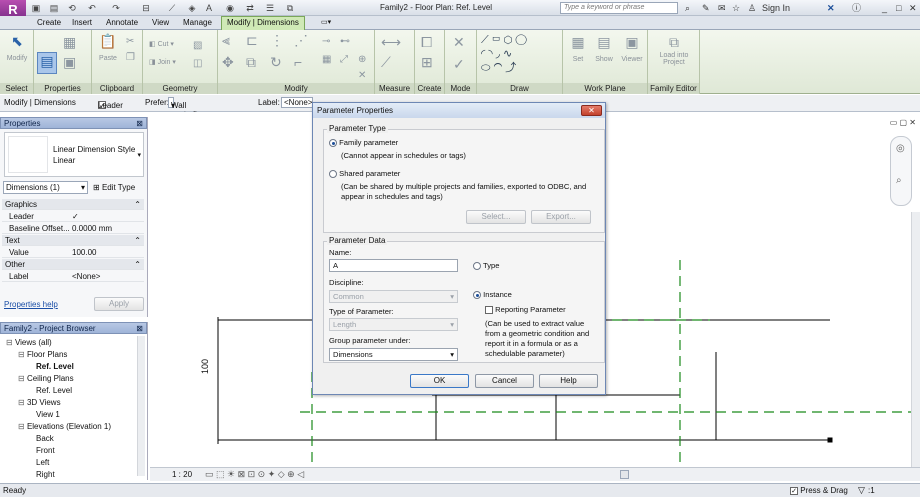 The width and height of the screenshot is (920, 497). Describe the element at coordinates (228, 62) in the screenshot. I see `move-icon: ✥` at that location.